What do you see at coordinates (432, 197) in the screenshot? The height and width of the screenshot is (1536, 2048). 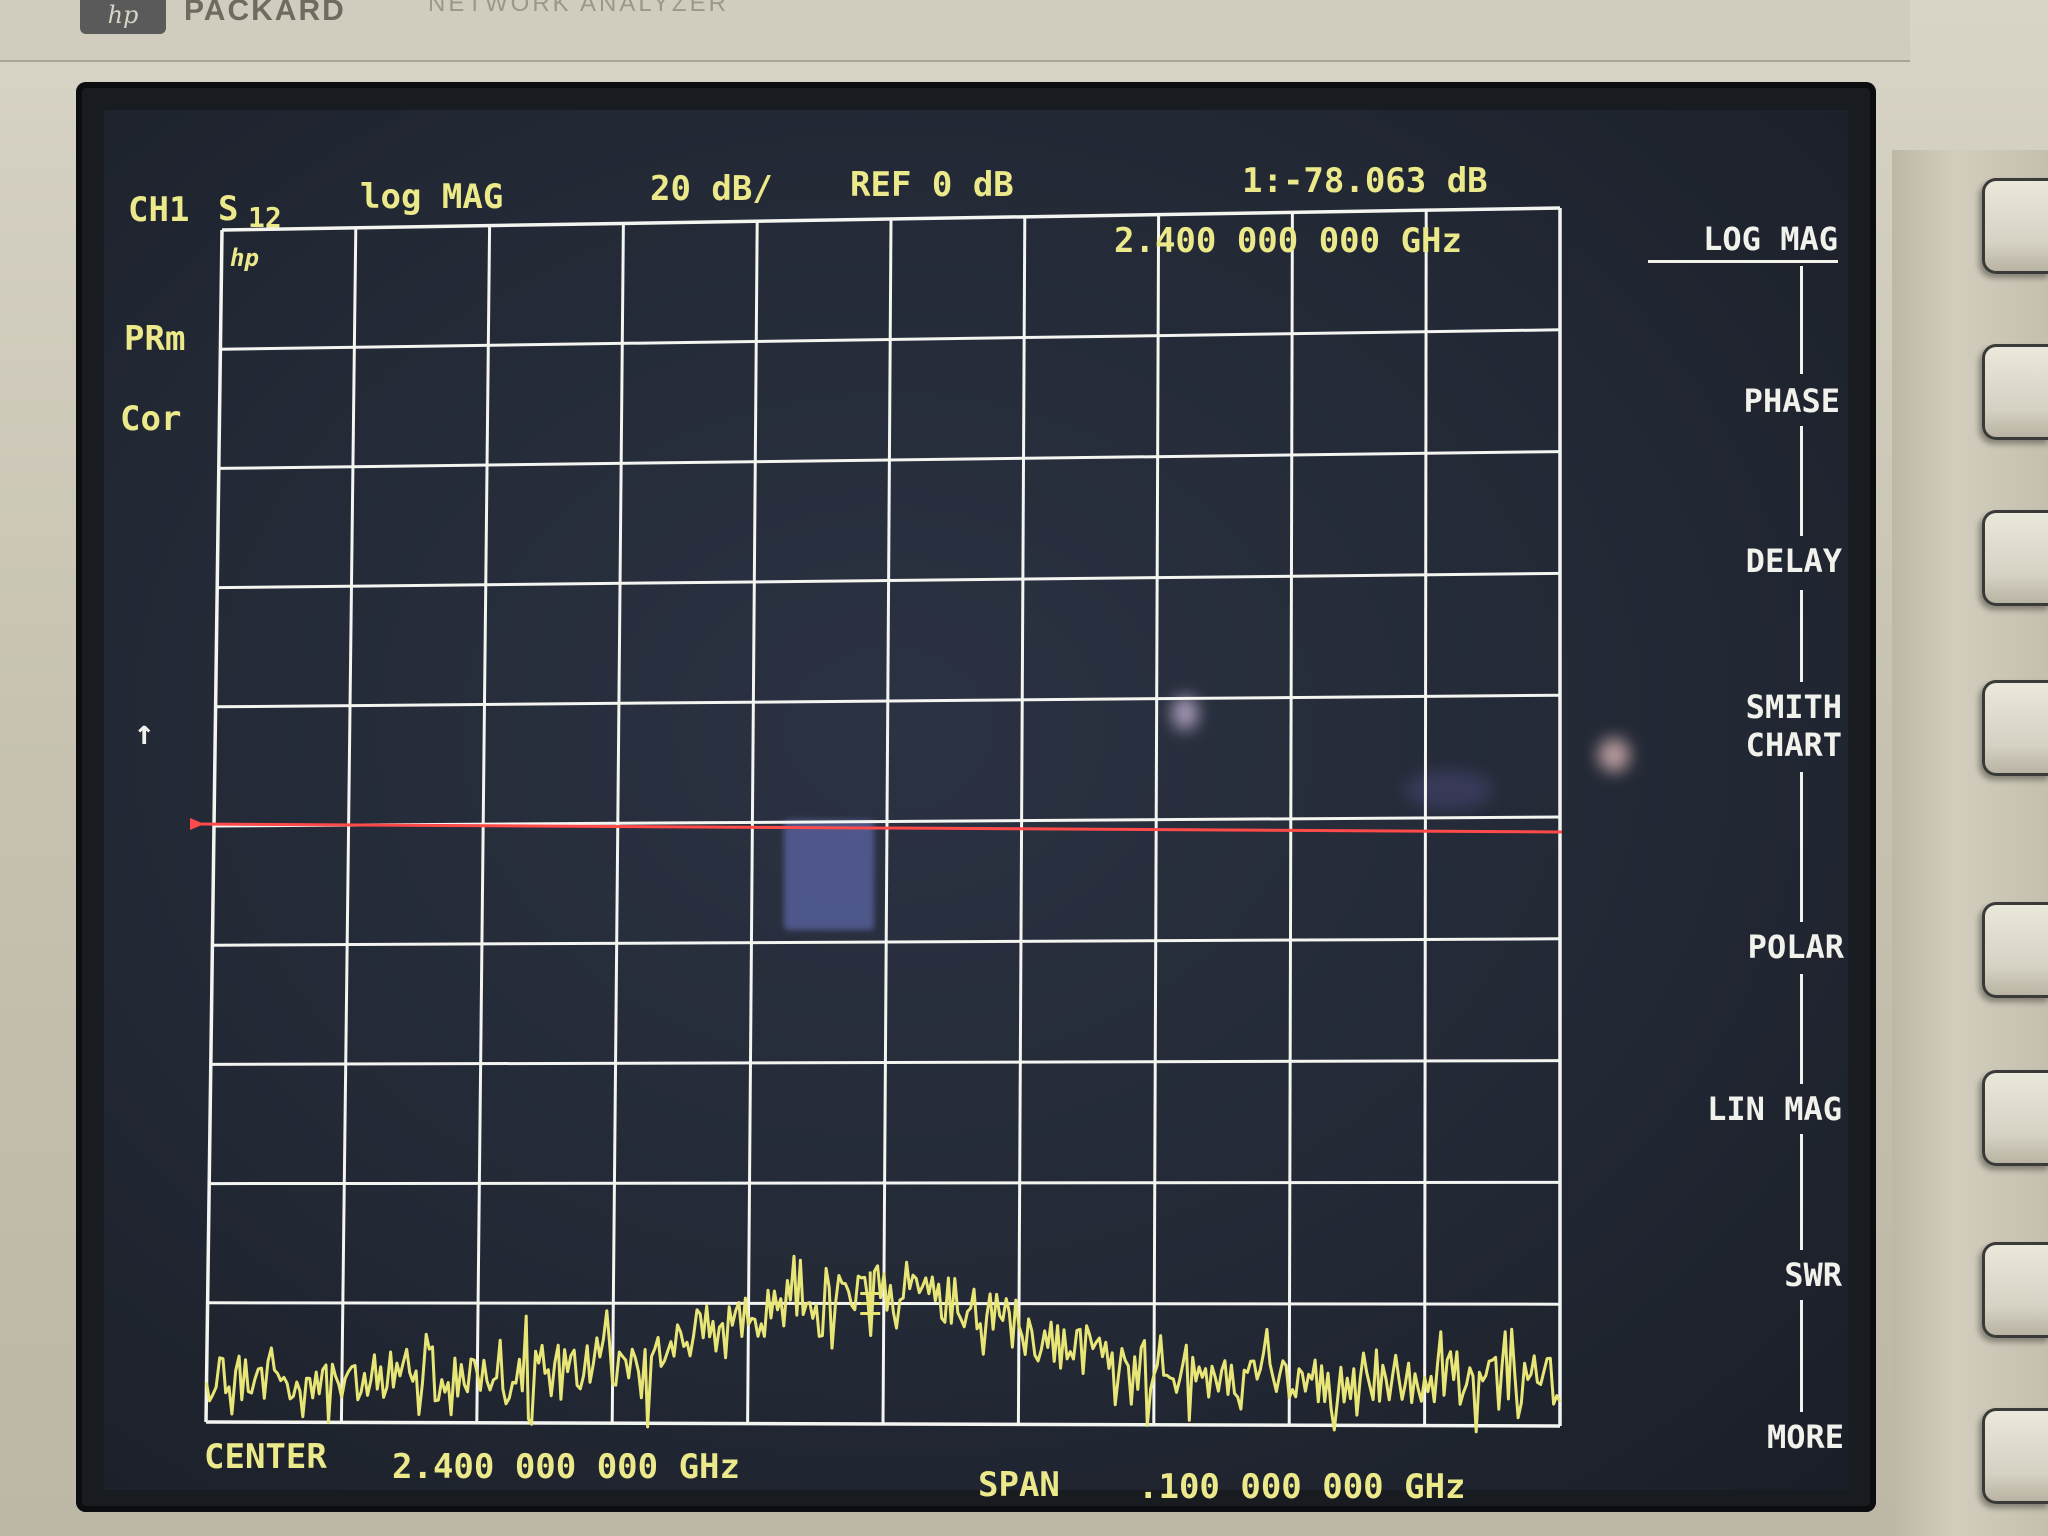 I see `format-label: log MAG` at bounding box center [432, 197].